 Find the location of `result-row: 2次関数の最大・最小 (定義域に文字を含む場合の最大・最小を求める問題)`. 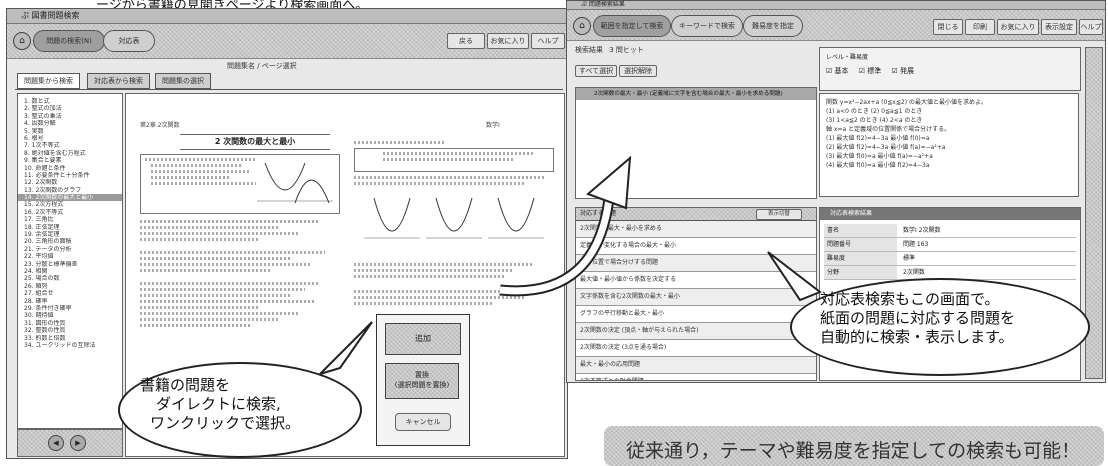

result-row: 2次関数の最大・最小 (定義域に文字を含む場合の最大・最小を求める問題) is located at coordinates (696, 94).